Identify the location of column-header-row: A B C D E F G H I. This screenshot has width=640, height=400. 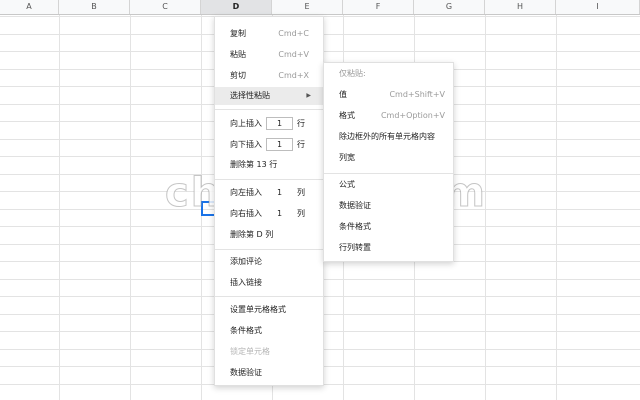
(320, 7).